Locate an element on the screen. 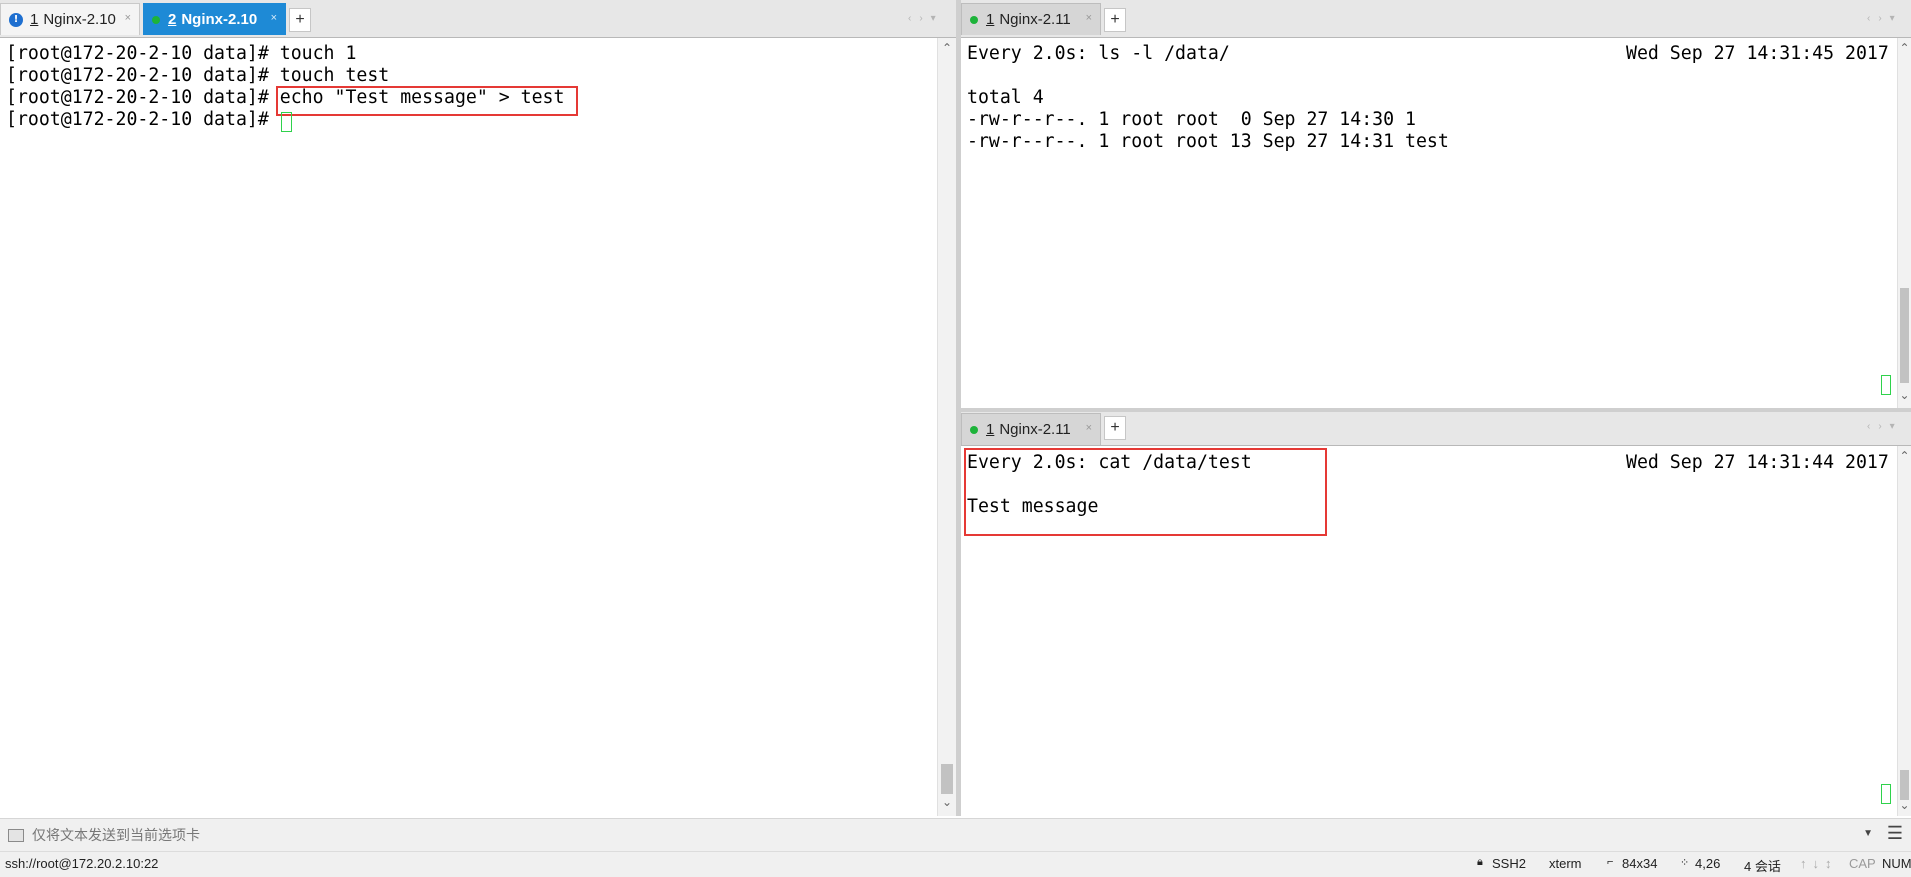  terminal-line: [root@172-20-2-10 data]# touch test is located at coordinates (198, 75).